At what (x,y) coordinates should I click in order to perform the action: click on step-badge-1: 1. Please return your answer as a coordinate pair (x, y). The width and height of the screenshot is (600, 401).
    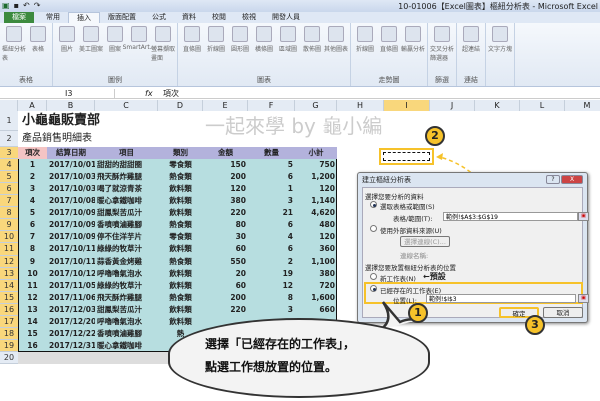
    Looking at the image, I should click on (418, 313).